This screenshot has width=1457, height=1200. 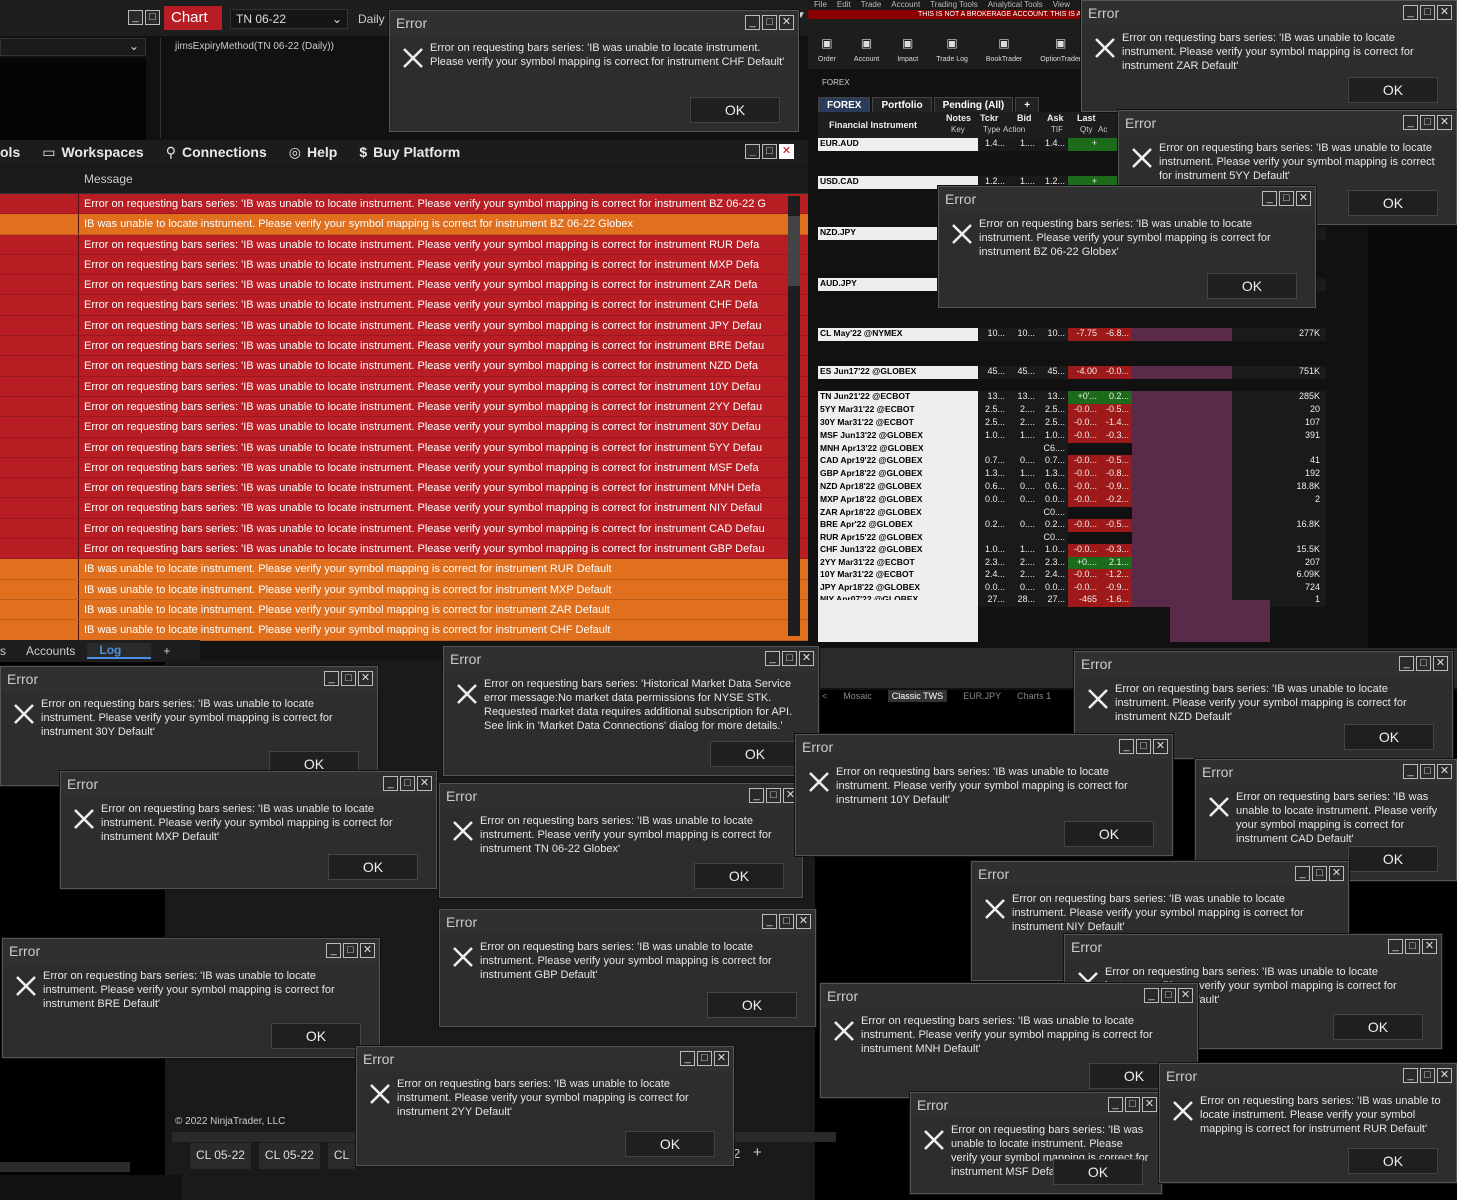 What do you see at coordinates (73, 47) in the screenshot?
I see `left-dropdown: ⌄` at bounding box center [73, 47].